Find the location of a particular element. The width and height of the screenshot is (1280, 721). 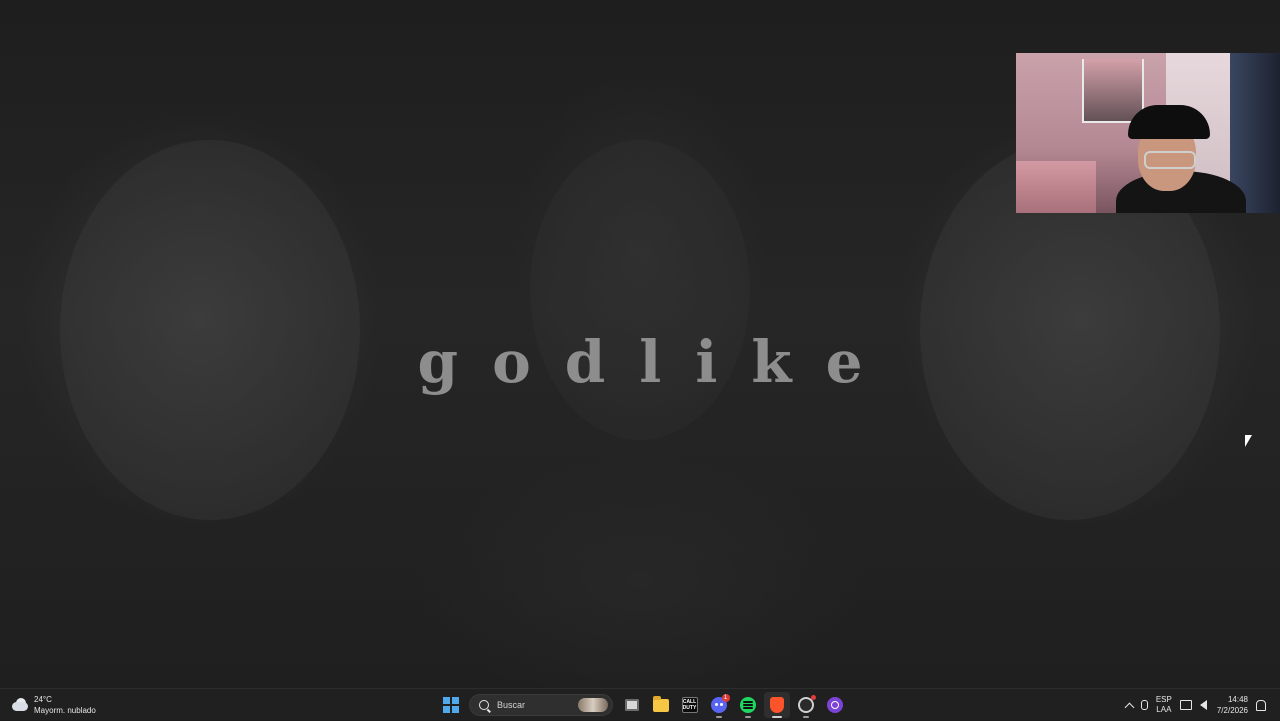

mouse-cursor-icon is located at coordinates (1248, 441).